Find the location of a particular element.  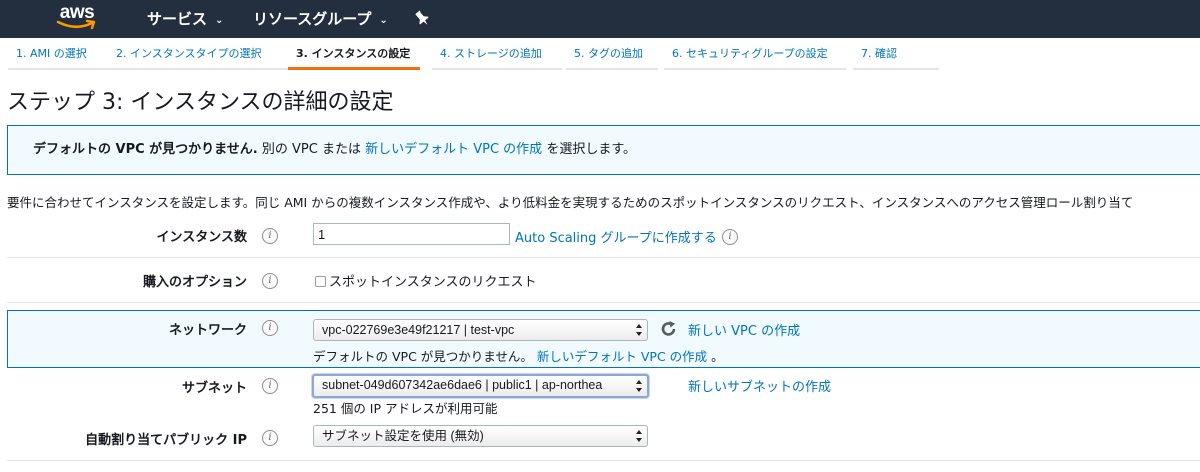

public-ip-label: 自動割り当てパブリック IP is located at coordinates (166, 440).